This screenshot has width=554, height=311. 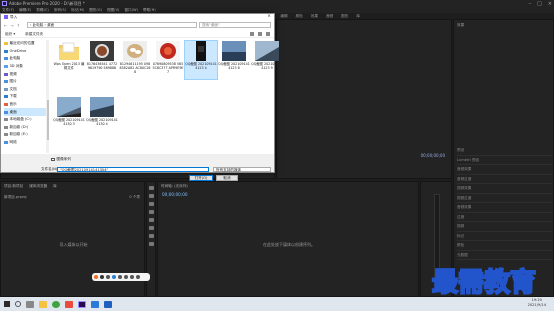 I want to click on menu-item: 帮助(H), so click(x=149, y=10).